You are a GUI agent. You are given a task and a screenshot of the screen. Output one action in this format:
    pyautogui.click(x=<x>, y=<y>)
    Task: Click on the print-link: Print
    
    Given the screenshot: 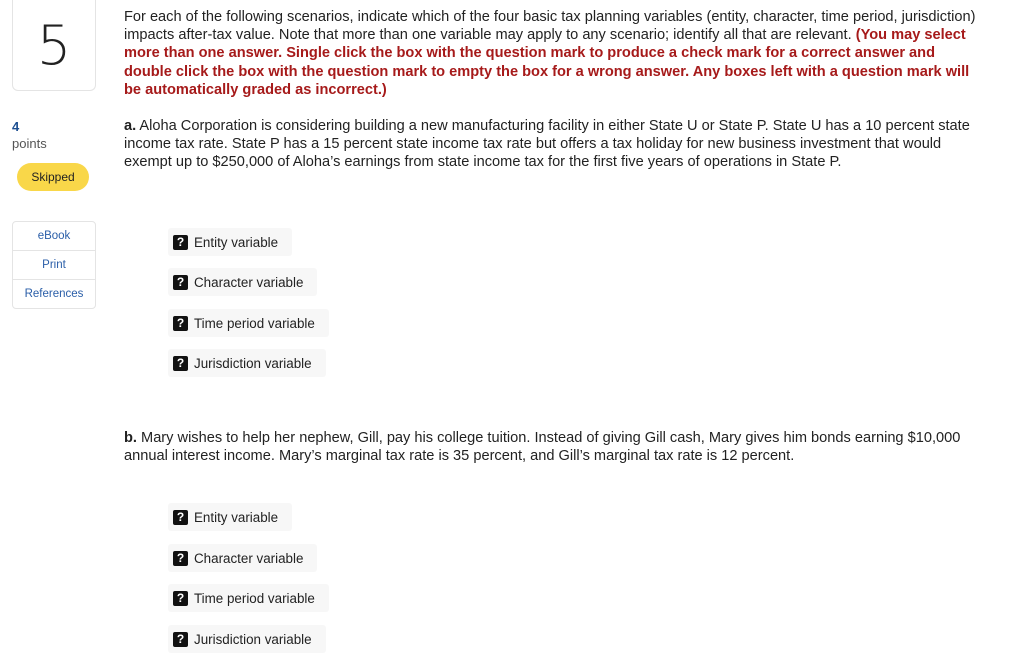 What is the action you would take?
    pyautogui.click(x=54, y=265)
    